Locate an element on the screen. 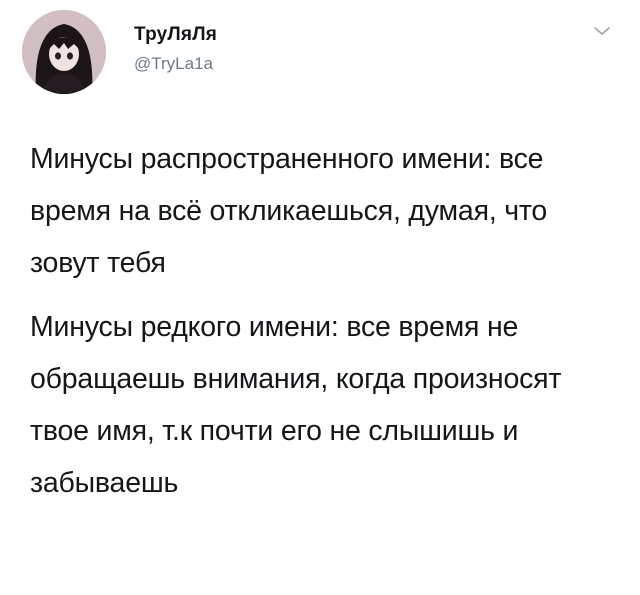 Image resolution: width=640 pixels, height=595 pixels. author-block: ТруЛяЛя @TryLa1a is located at coordinates (175, 49).